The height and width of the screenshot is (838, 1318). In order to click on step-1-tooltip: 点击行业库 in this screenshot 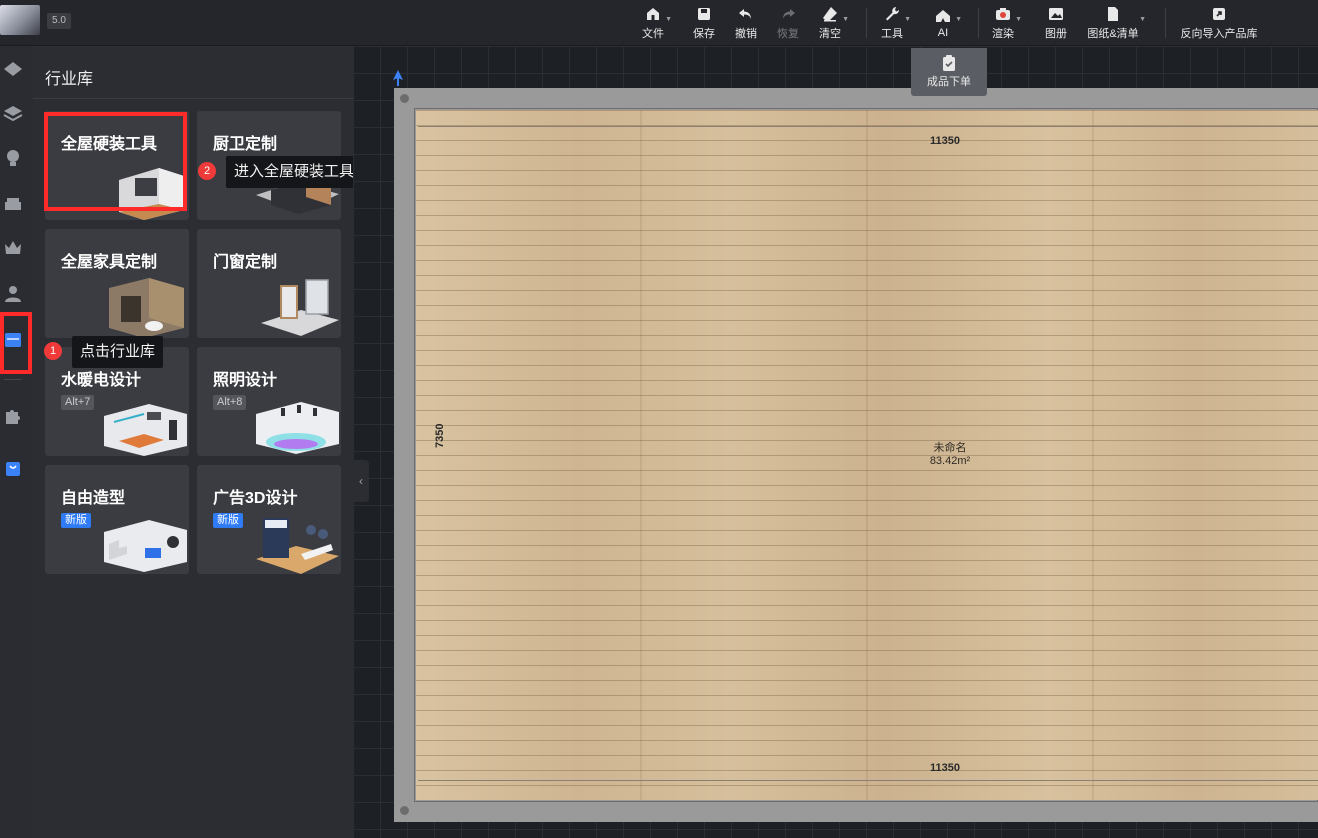, I will do `click(118, 352)`.